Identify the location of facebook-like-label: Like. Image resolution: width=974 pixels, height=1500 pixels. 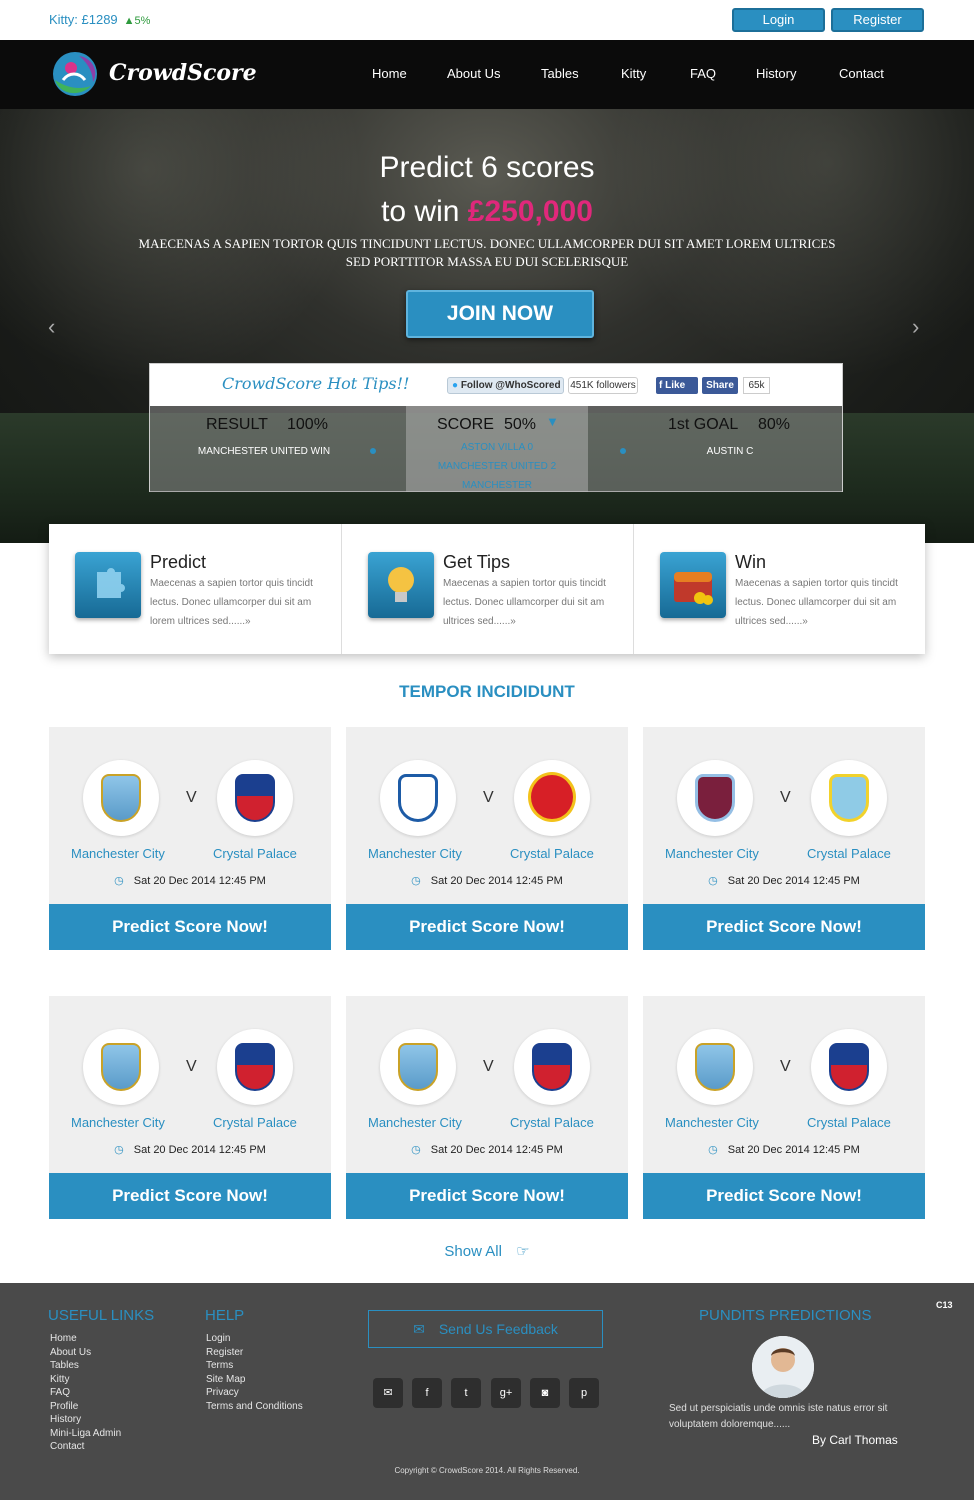
(675, 385).